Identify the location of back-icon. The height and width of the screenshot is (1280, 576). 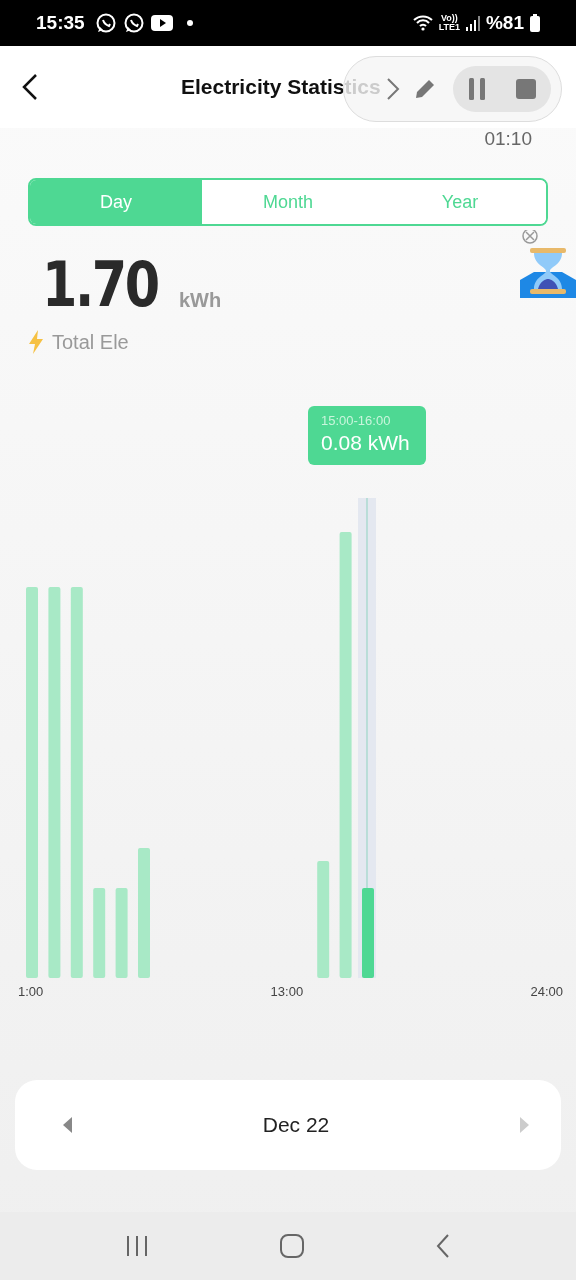
(30, 87).